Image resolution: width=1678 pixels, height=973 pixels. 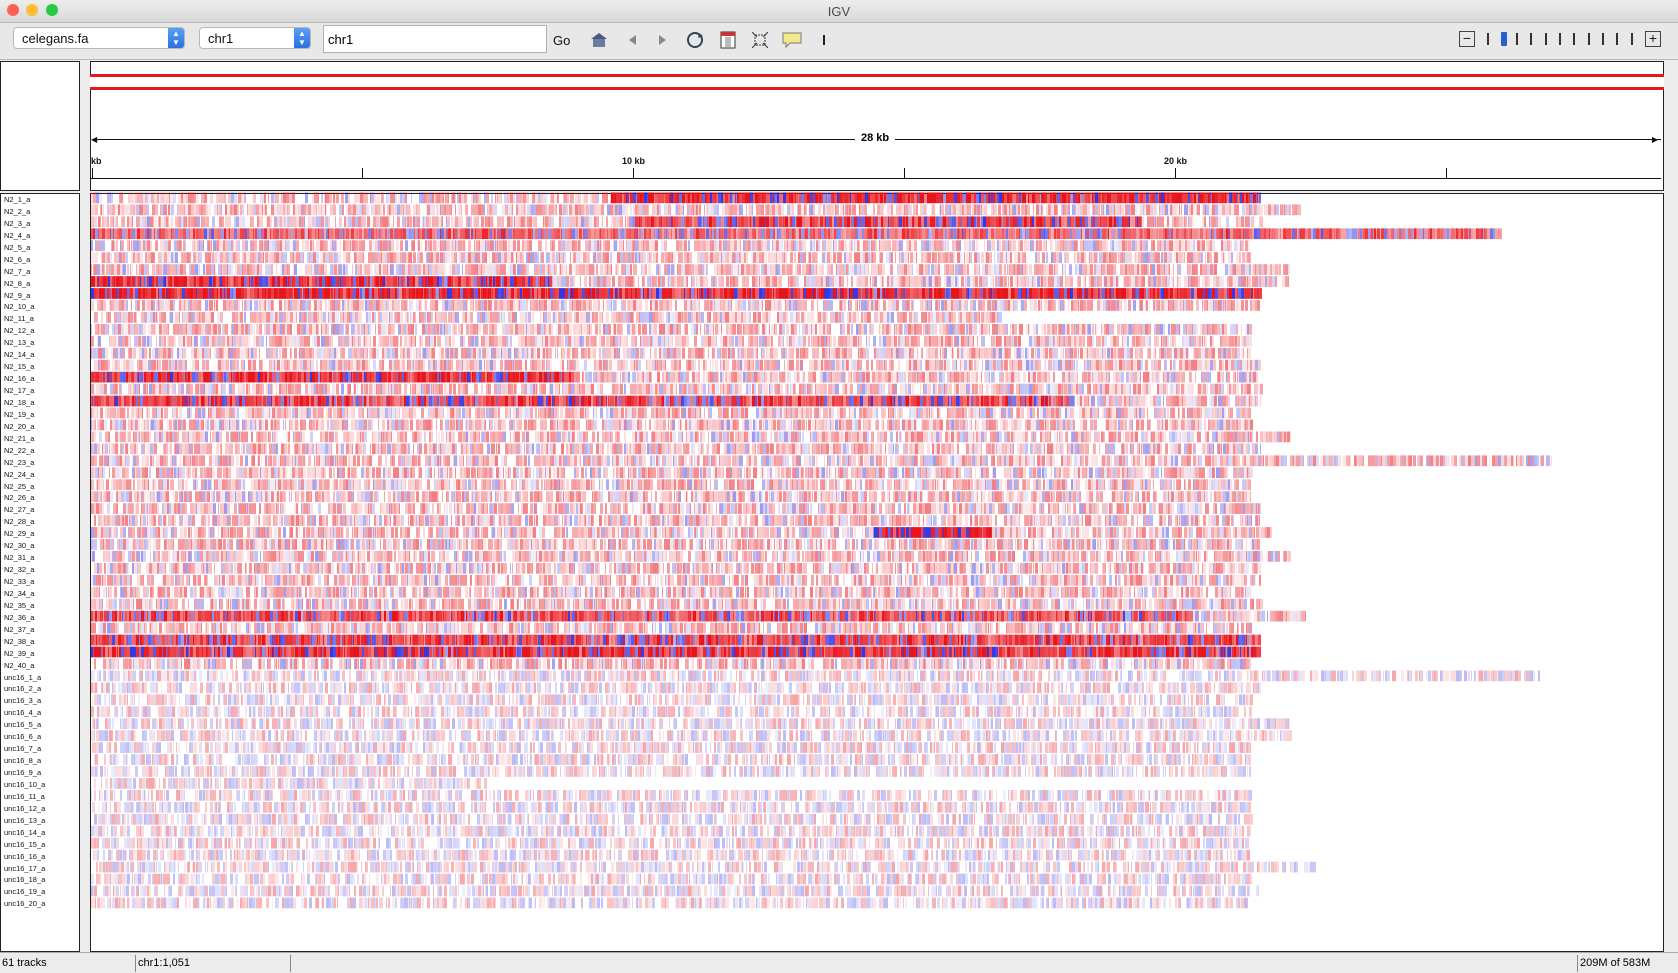 I want to click on track-name: N2_11_a, so click(x=24, y=319).